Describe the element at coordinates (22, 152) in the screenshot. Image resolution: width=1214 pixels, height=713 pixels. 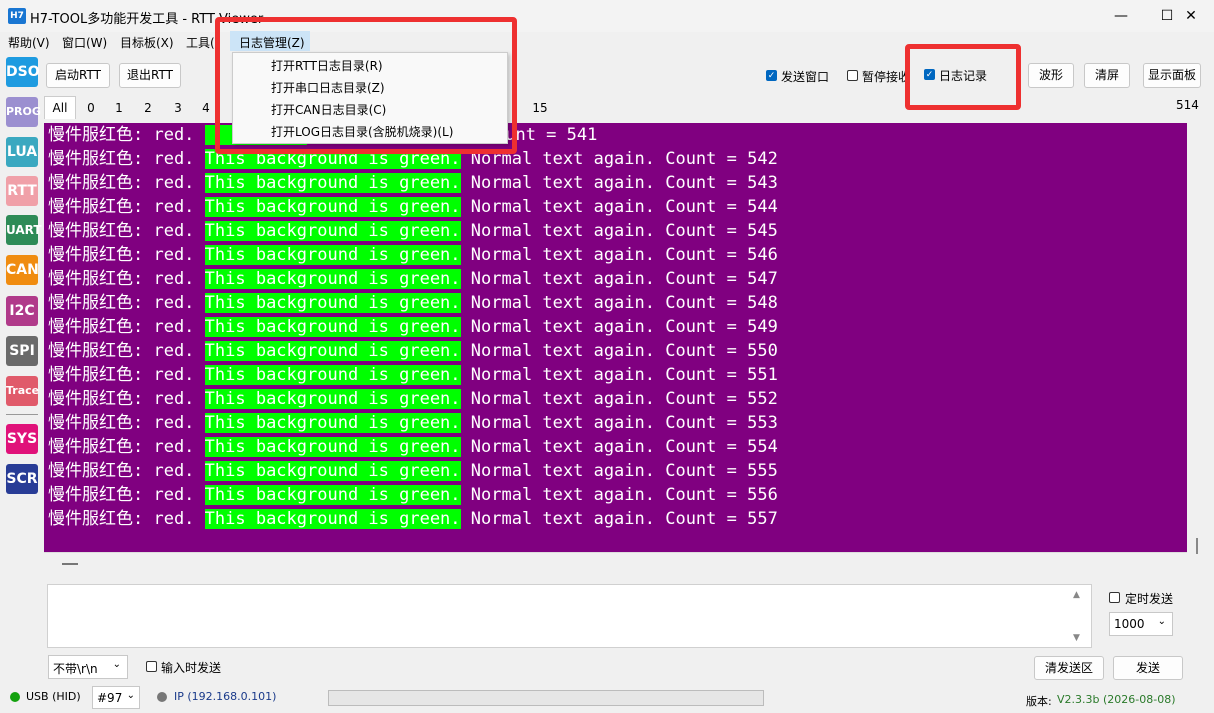
I see `sidebar-lua: LUA` at that location.